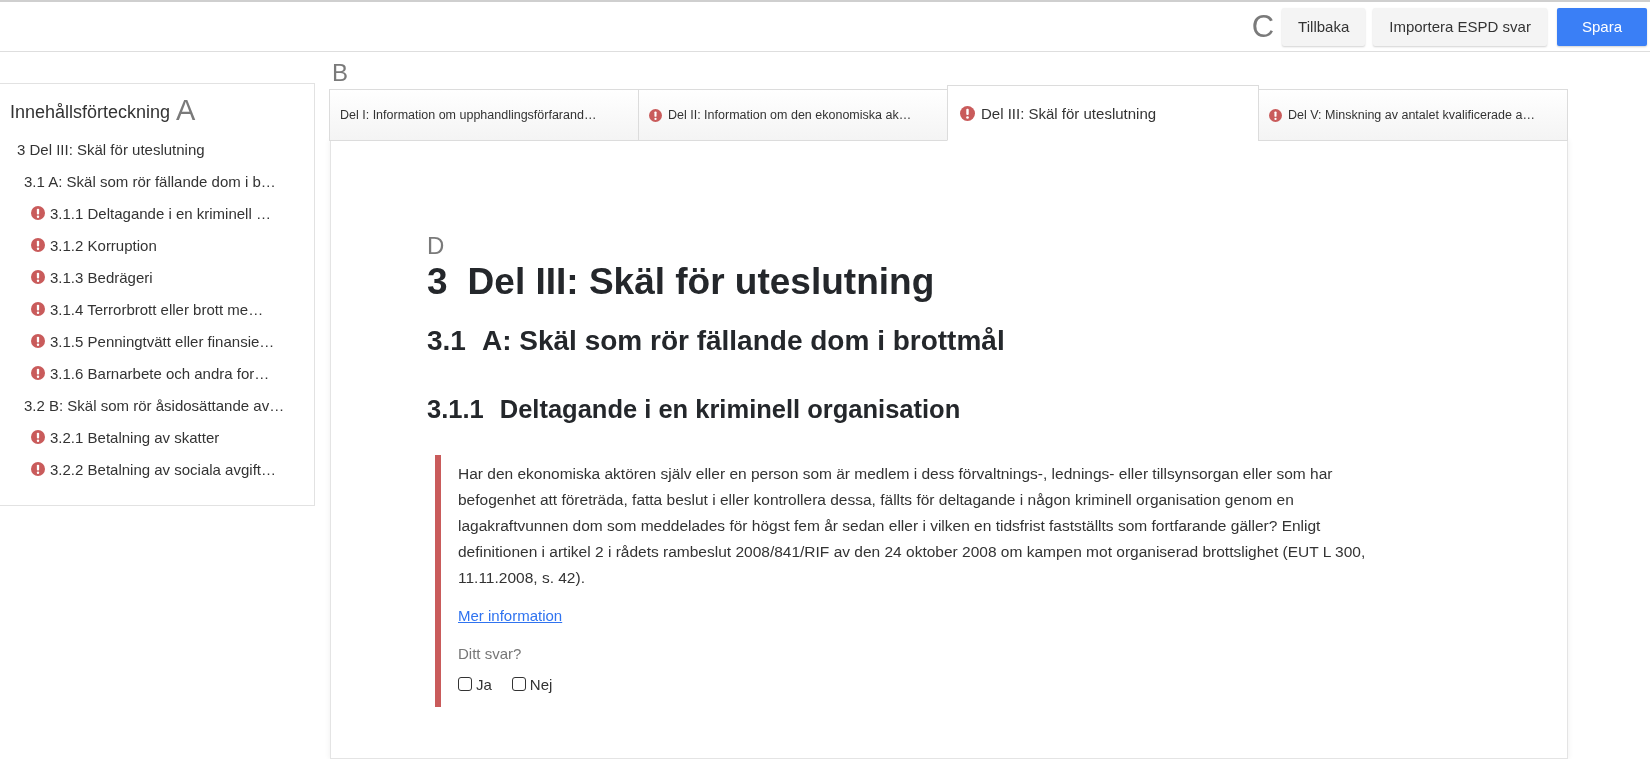  Describe the element at coordinates (446, 341) in the screenshot. I see `heading-number: 3.1` at that location.